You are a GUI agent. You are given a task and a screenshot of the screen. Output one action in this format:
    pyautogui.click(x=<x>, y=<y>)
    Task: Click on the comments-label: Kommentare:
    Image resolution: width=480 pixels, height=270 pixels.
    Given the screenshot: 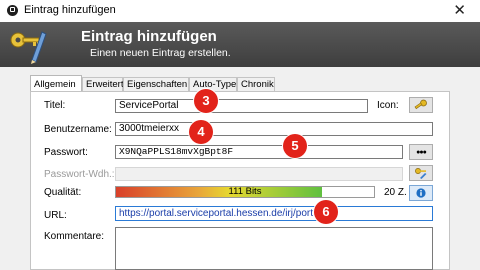 What is the action you would take?
    pyautogui.click(x=74, y=236)
    